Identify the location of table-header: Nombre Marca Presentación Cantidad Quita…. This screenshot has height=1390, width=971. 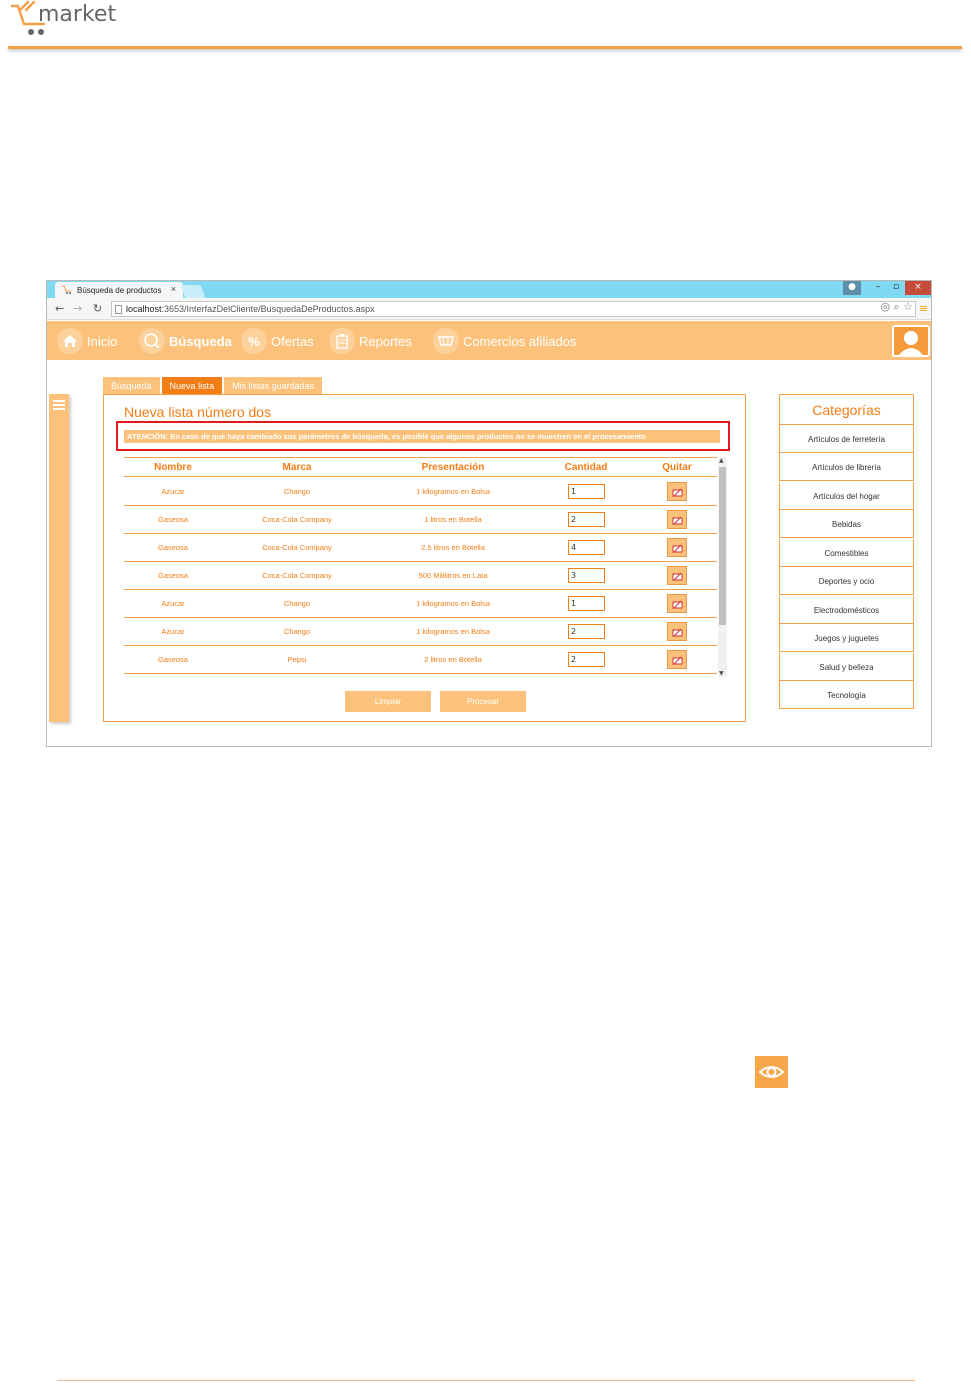
(420, 467).